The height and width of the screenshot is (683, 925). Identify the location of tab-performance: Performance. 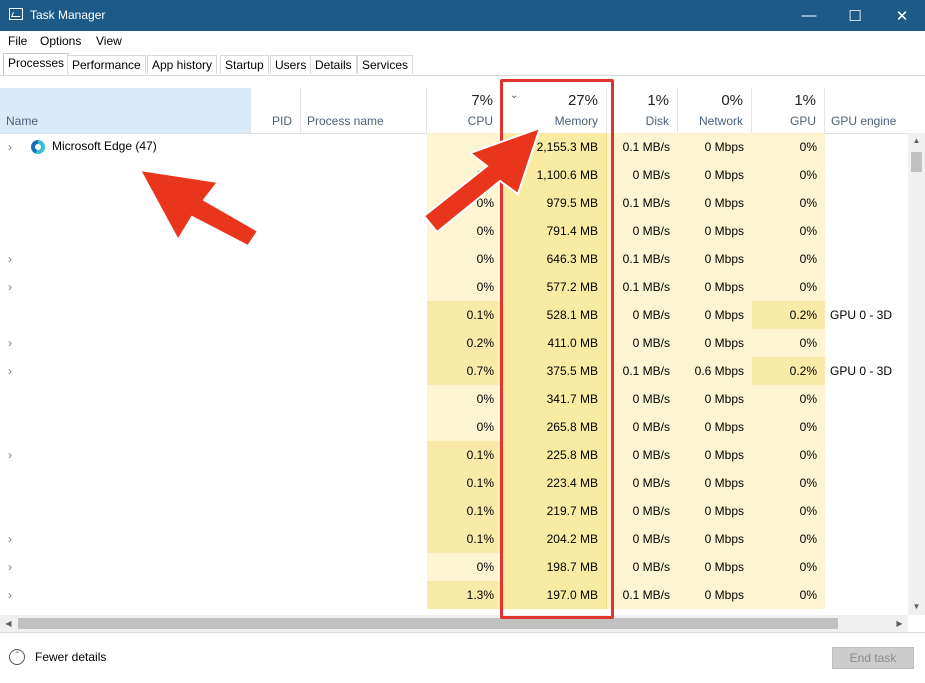
(106, 64).